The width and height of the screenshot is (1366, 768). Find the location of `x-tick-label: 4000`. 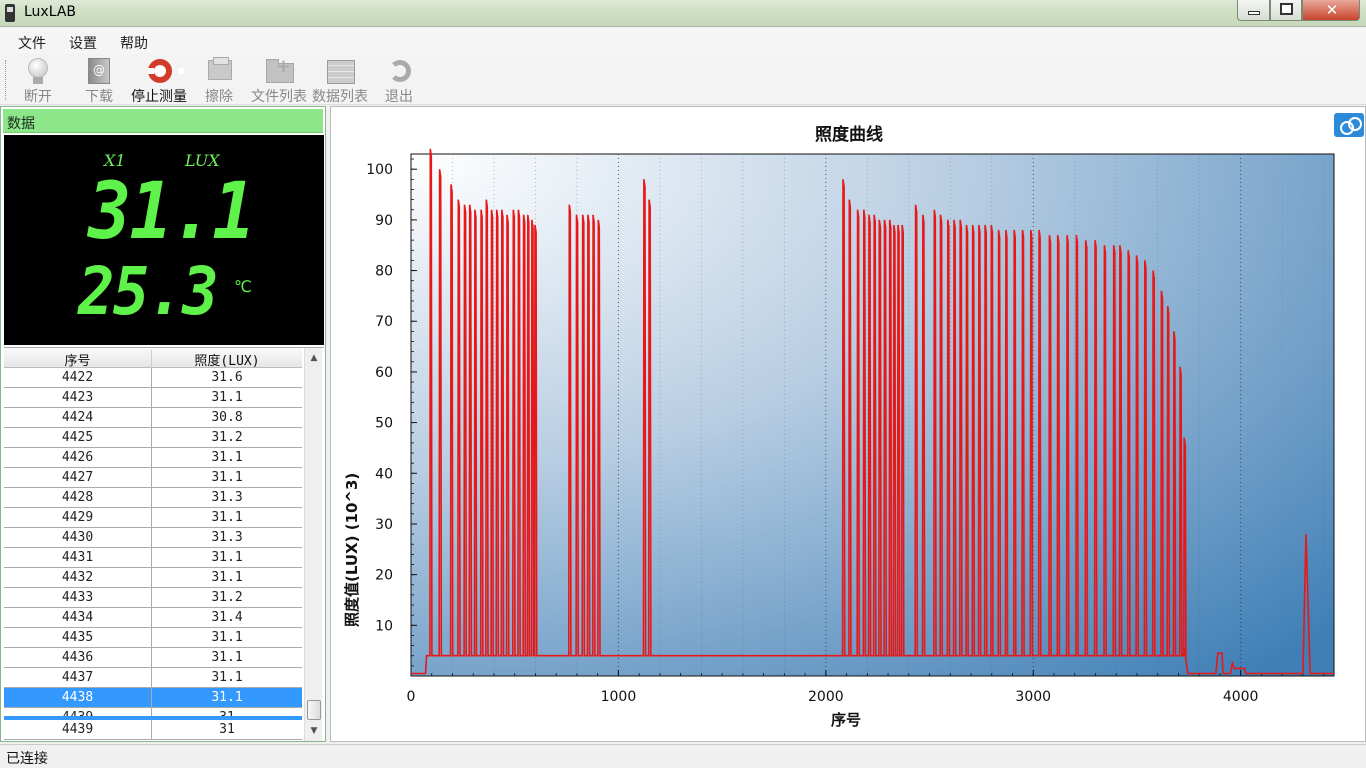

x-tick-label: 4000 is located at coordinates (1241, 697).